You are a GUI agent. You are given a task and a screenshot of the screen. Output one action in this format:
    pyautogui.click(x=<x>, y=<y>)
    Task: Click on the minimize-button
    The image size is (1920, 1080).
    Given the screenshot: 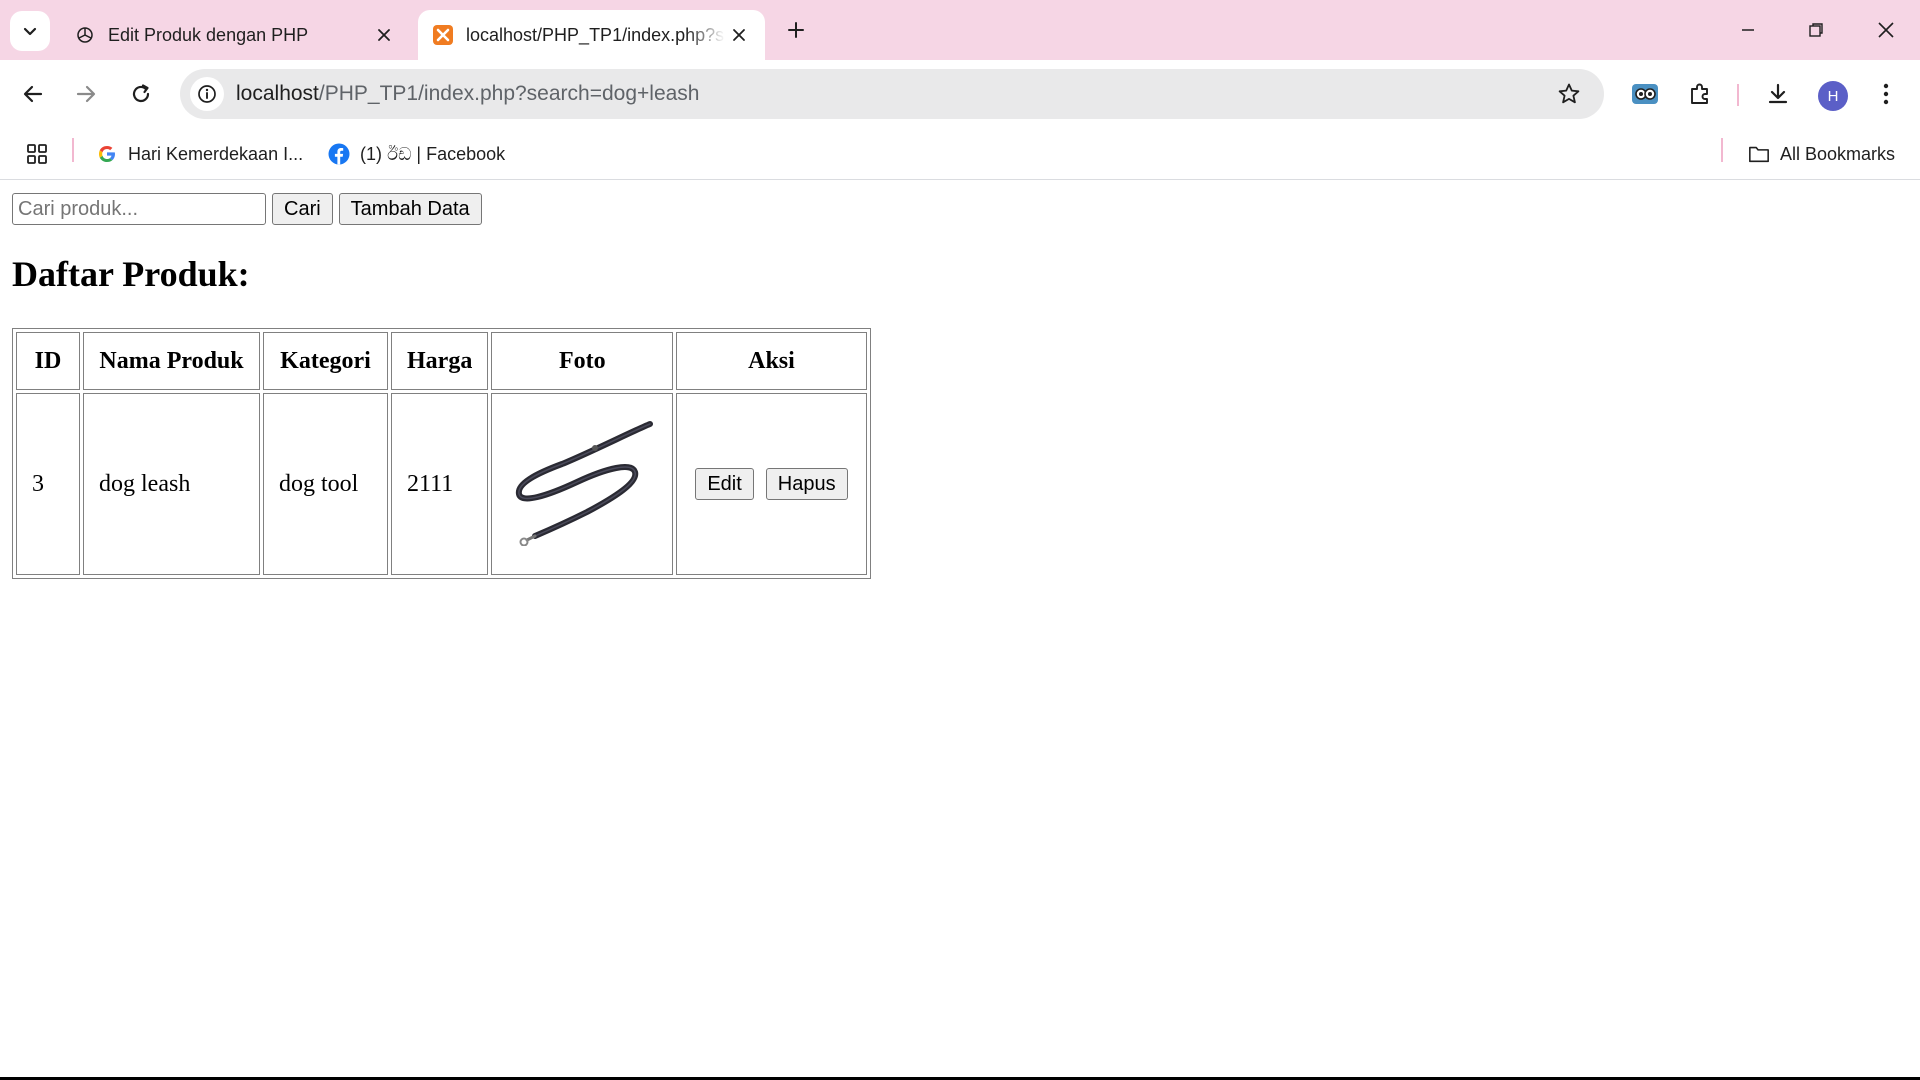 What is the action you would take?
    pyautogui.click(x=1748, y=30)
    